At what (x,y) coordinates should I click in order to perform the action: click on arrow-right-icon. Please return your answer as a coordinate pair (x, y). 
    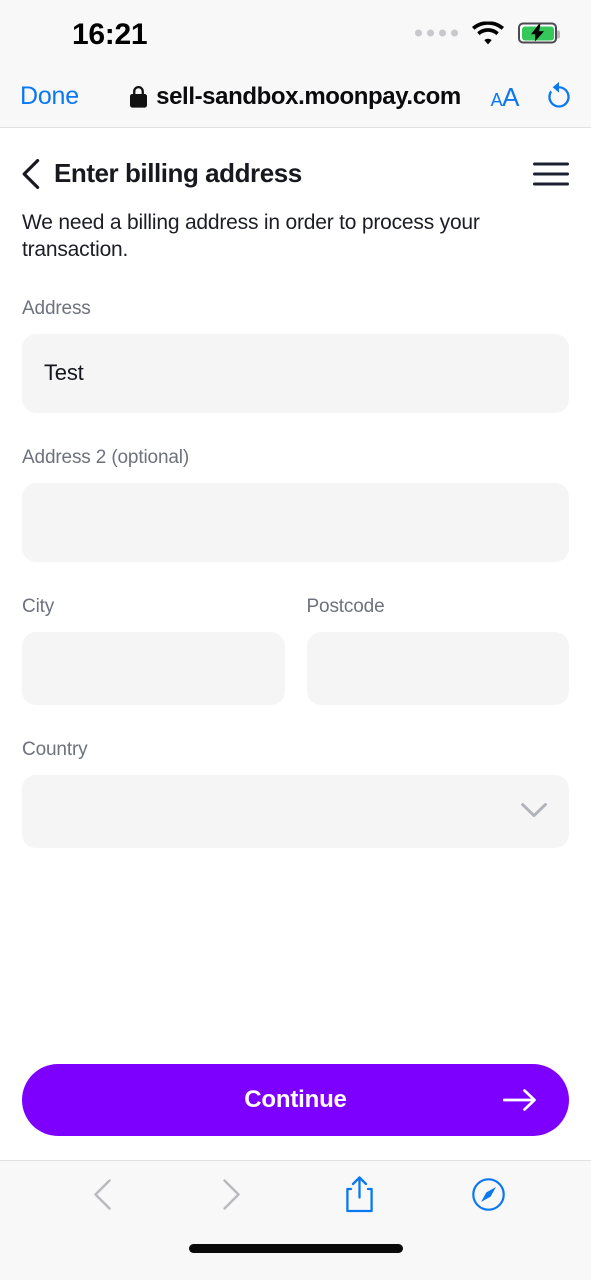
    Looking at the image, I should click on (519, 1100).